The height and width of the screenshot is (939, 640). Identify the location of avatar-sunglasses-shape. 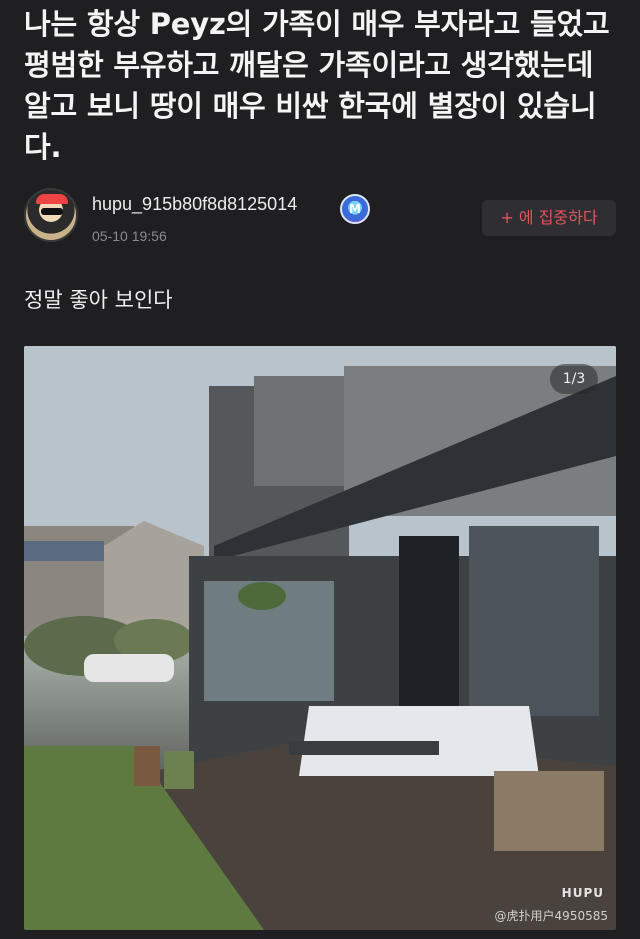
(52, 211).